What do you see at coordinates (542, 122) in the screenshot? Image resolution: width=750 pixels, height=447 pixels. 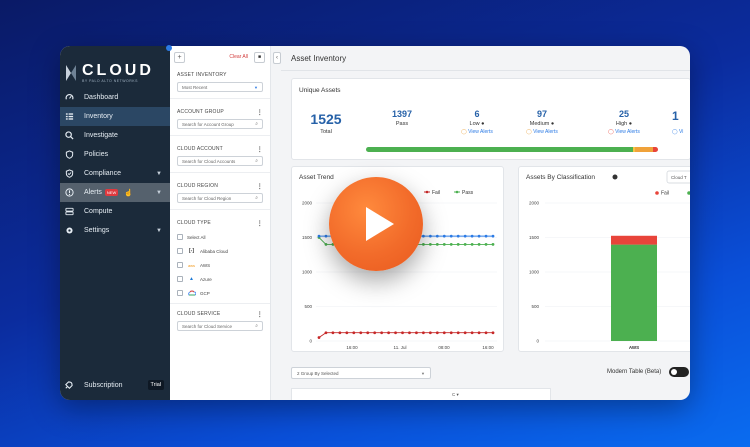 I see `kpi-medium: 97 Medium ● ◯ View Alerts` at bounding box center [542, 122].